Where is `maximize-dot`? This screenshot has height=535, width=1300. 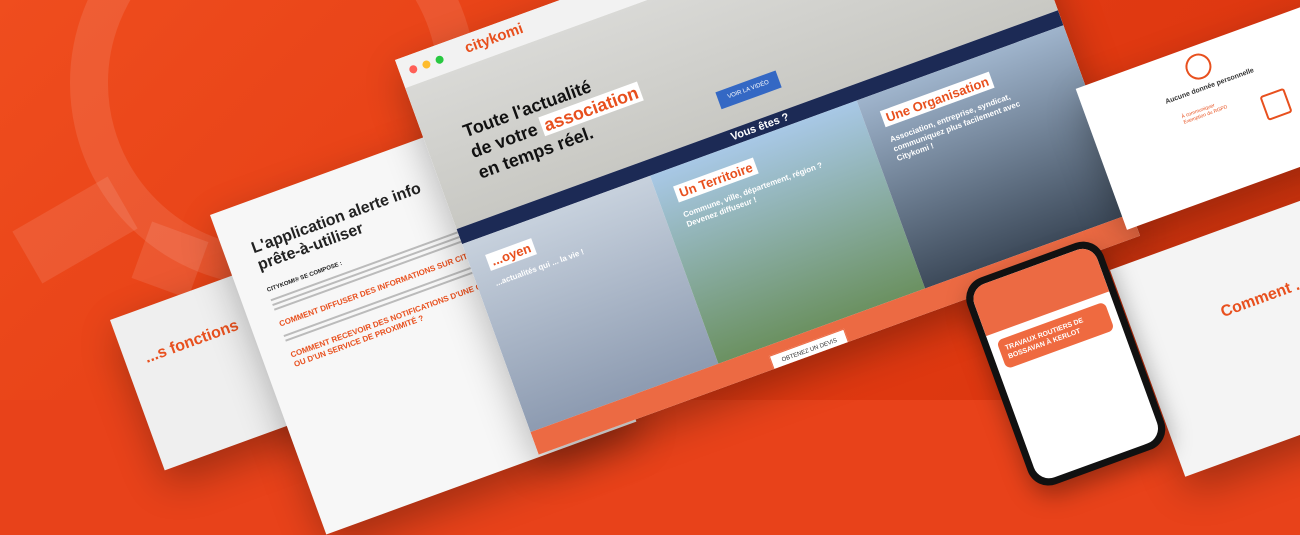
maximize-dot is located at coordinates (439, 59).